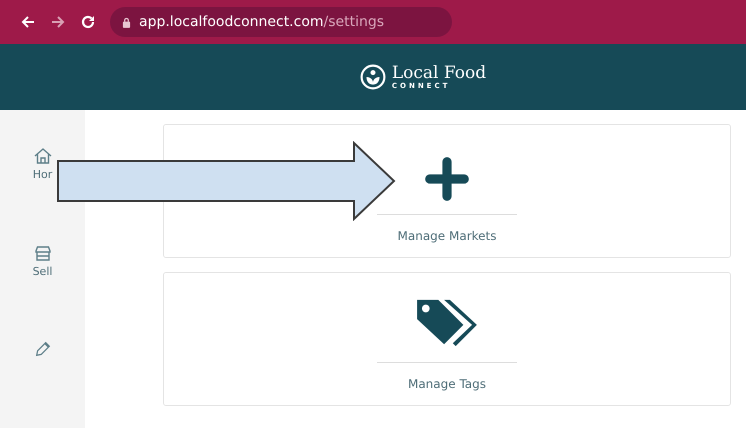  Describe the element at coordinates (447, 179) in the screenshot. I see `plus-icon` at that location.